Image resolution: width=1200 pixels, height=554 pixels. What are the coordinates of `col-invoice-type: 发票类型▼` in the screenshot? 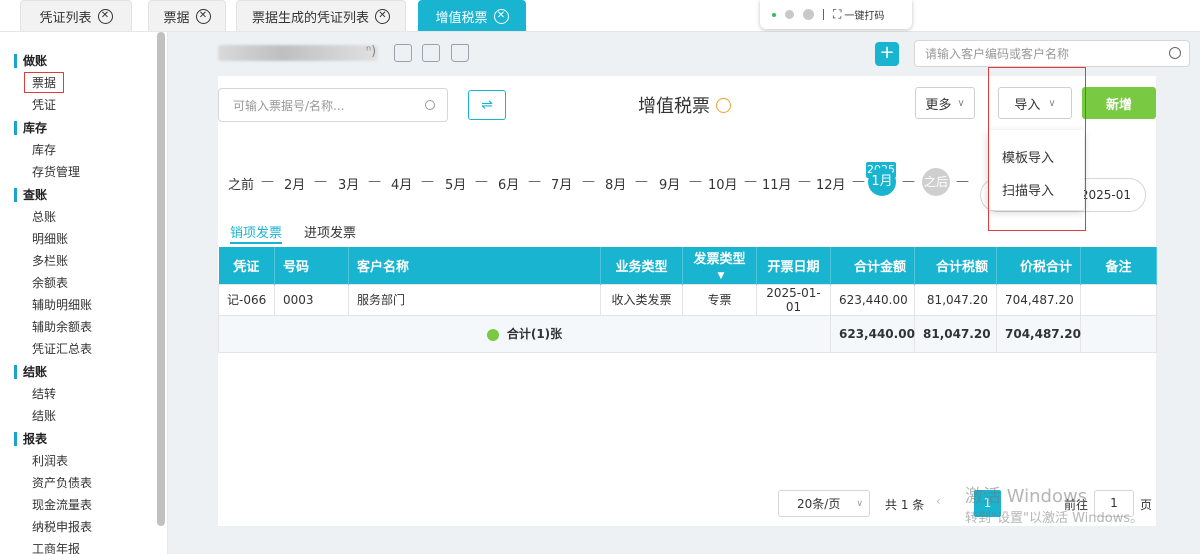 It's located at (719, 265).